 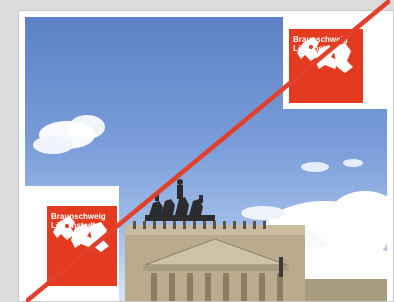 I want to click on braunschweig-logo-bottom: Braunschweig Löwenstadt, so click(x=82, y=246).